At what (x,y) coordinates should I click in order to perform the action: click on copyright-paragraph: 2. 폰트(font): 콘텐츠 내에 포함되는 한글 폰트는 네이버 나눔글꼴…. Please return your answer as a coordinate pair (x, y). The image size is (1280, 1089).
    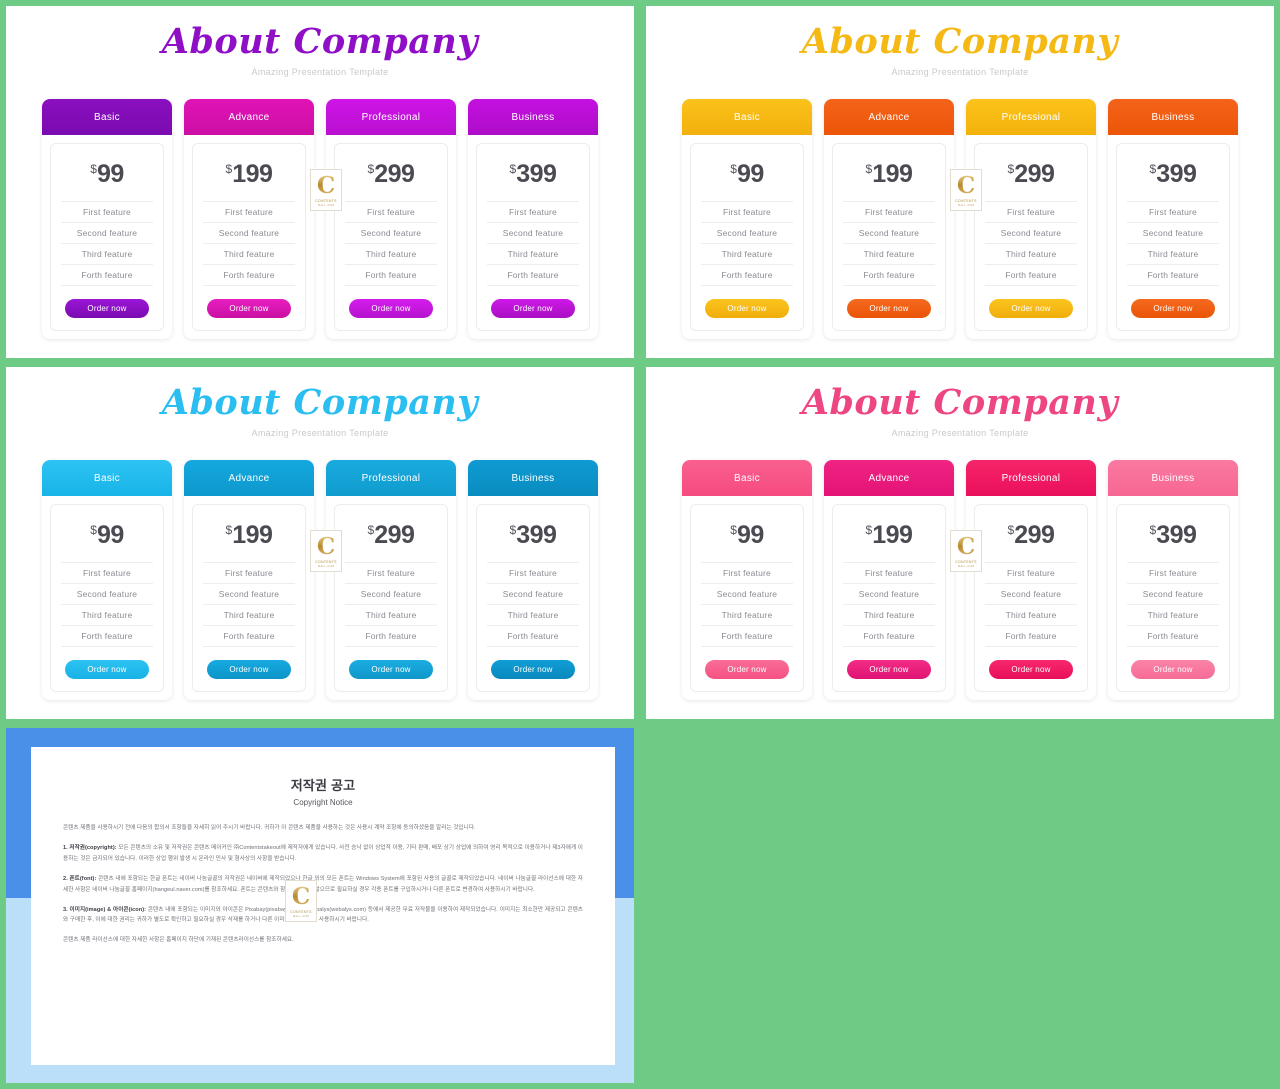
    Looking at the image, I should click on (323, 884).